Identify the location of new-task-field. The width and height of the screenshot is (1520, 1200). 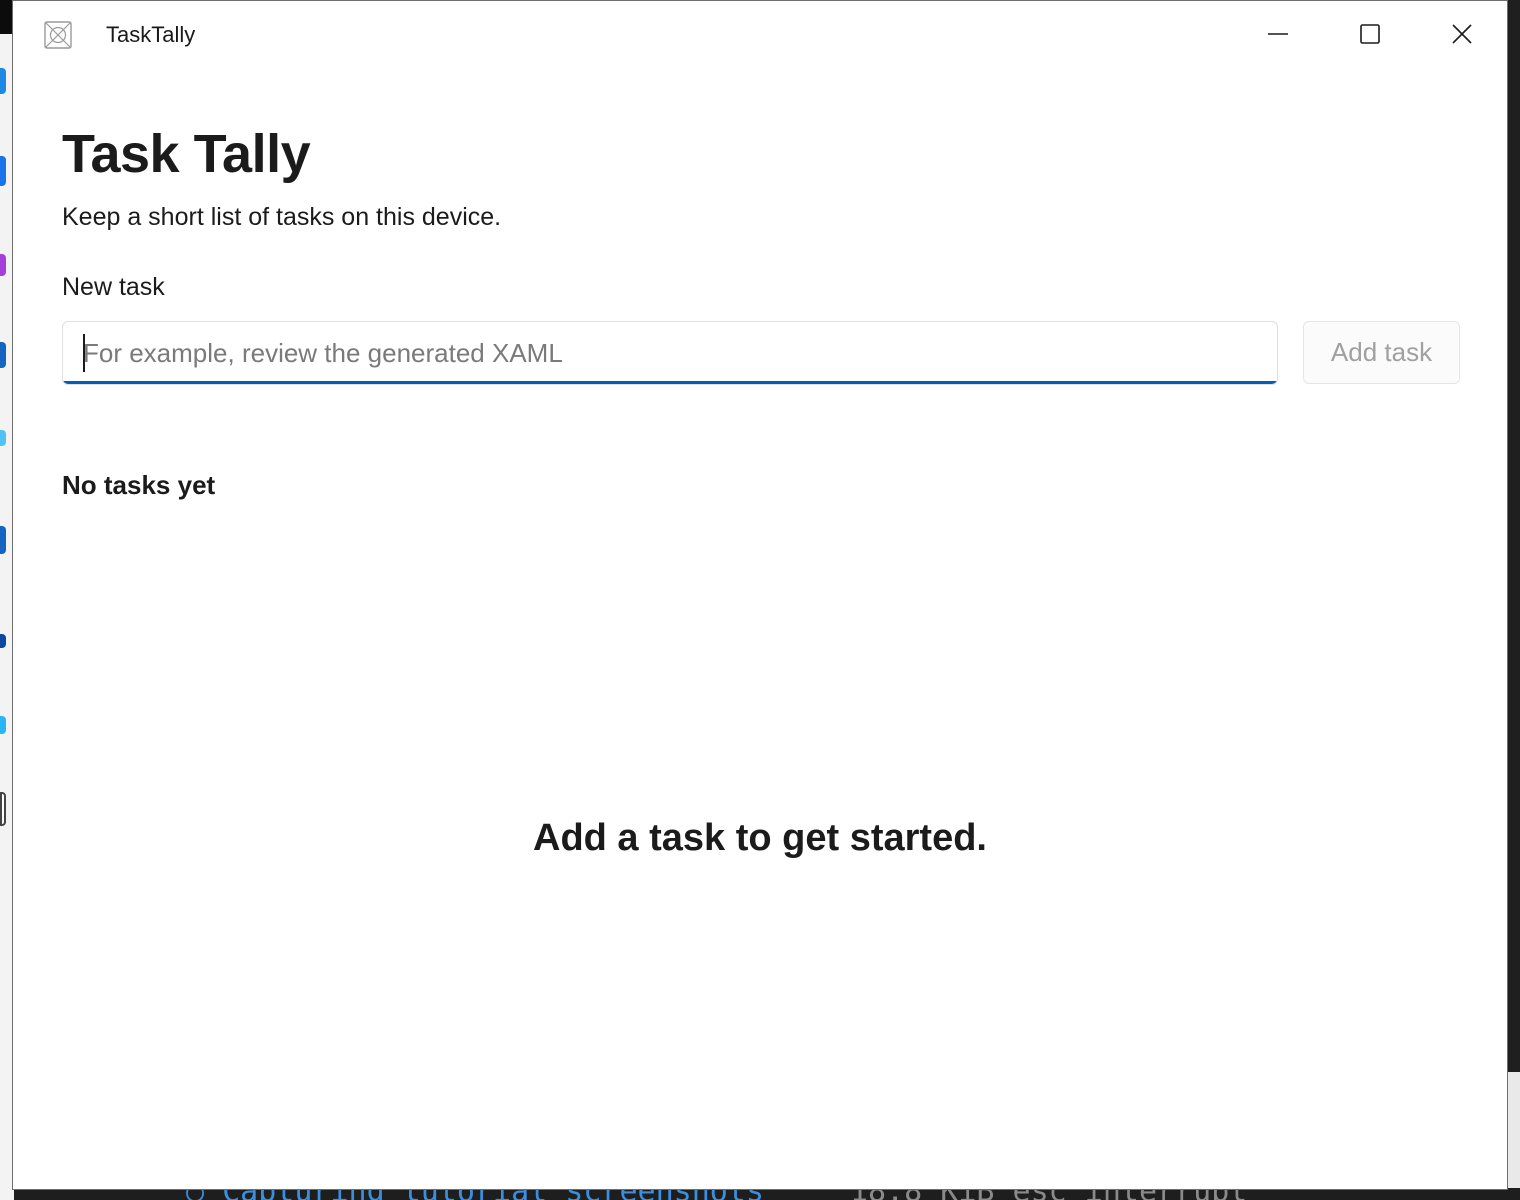
(670, 353).